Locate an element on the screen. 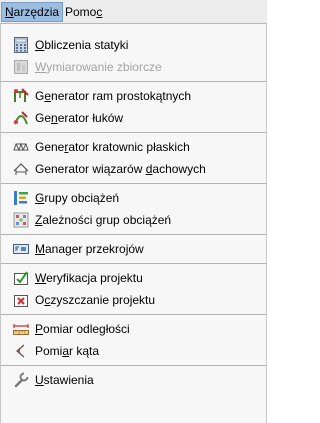 The width and height of the screenshot is (320, 423). bulk-dimensioning-icon is located at coordinates (21, 67).